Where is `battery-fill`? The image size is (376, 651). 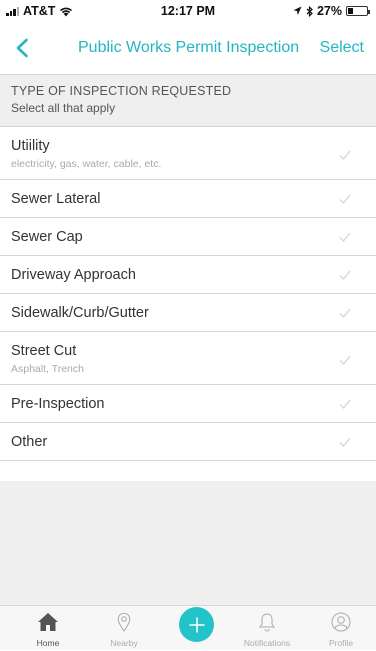
battery-fill is located at coordinates (350, 11).